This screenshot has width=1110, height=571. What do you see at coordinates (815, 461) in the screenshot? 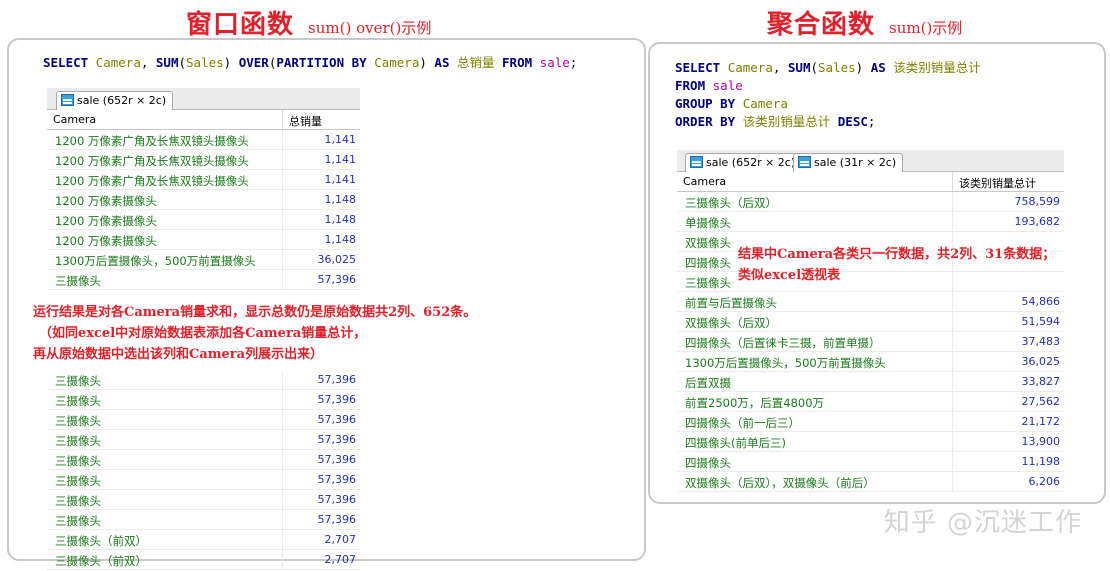
I see `cell-camera: 四摄像头` at bounding box center [815, 461].